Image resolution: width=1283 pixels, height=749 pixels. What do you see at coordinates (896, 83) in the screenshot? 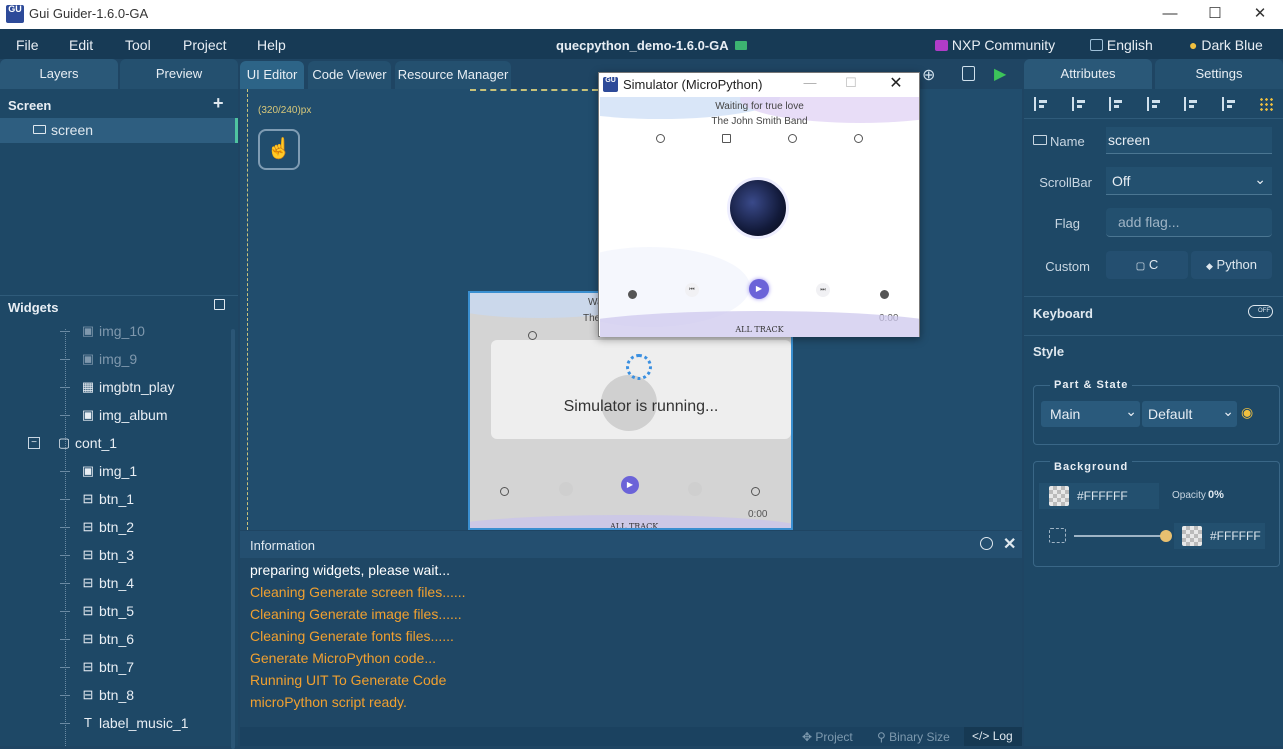
I see `sim-close-button: ✕` at bounding box center [896, 83].